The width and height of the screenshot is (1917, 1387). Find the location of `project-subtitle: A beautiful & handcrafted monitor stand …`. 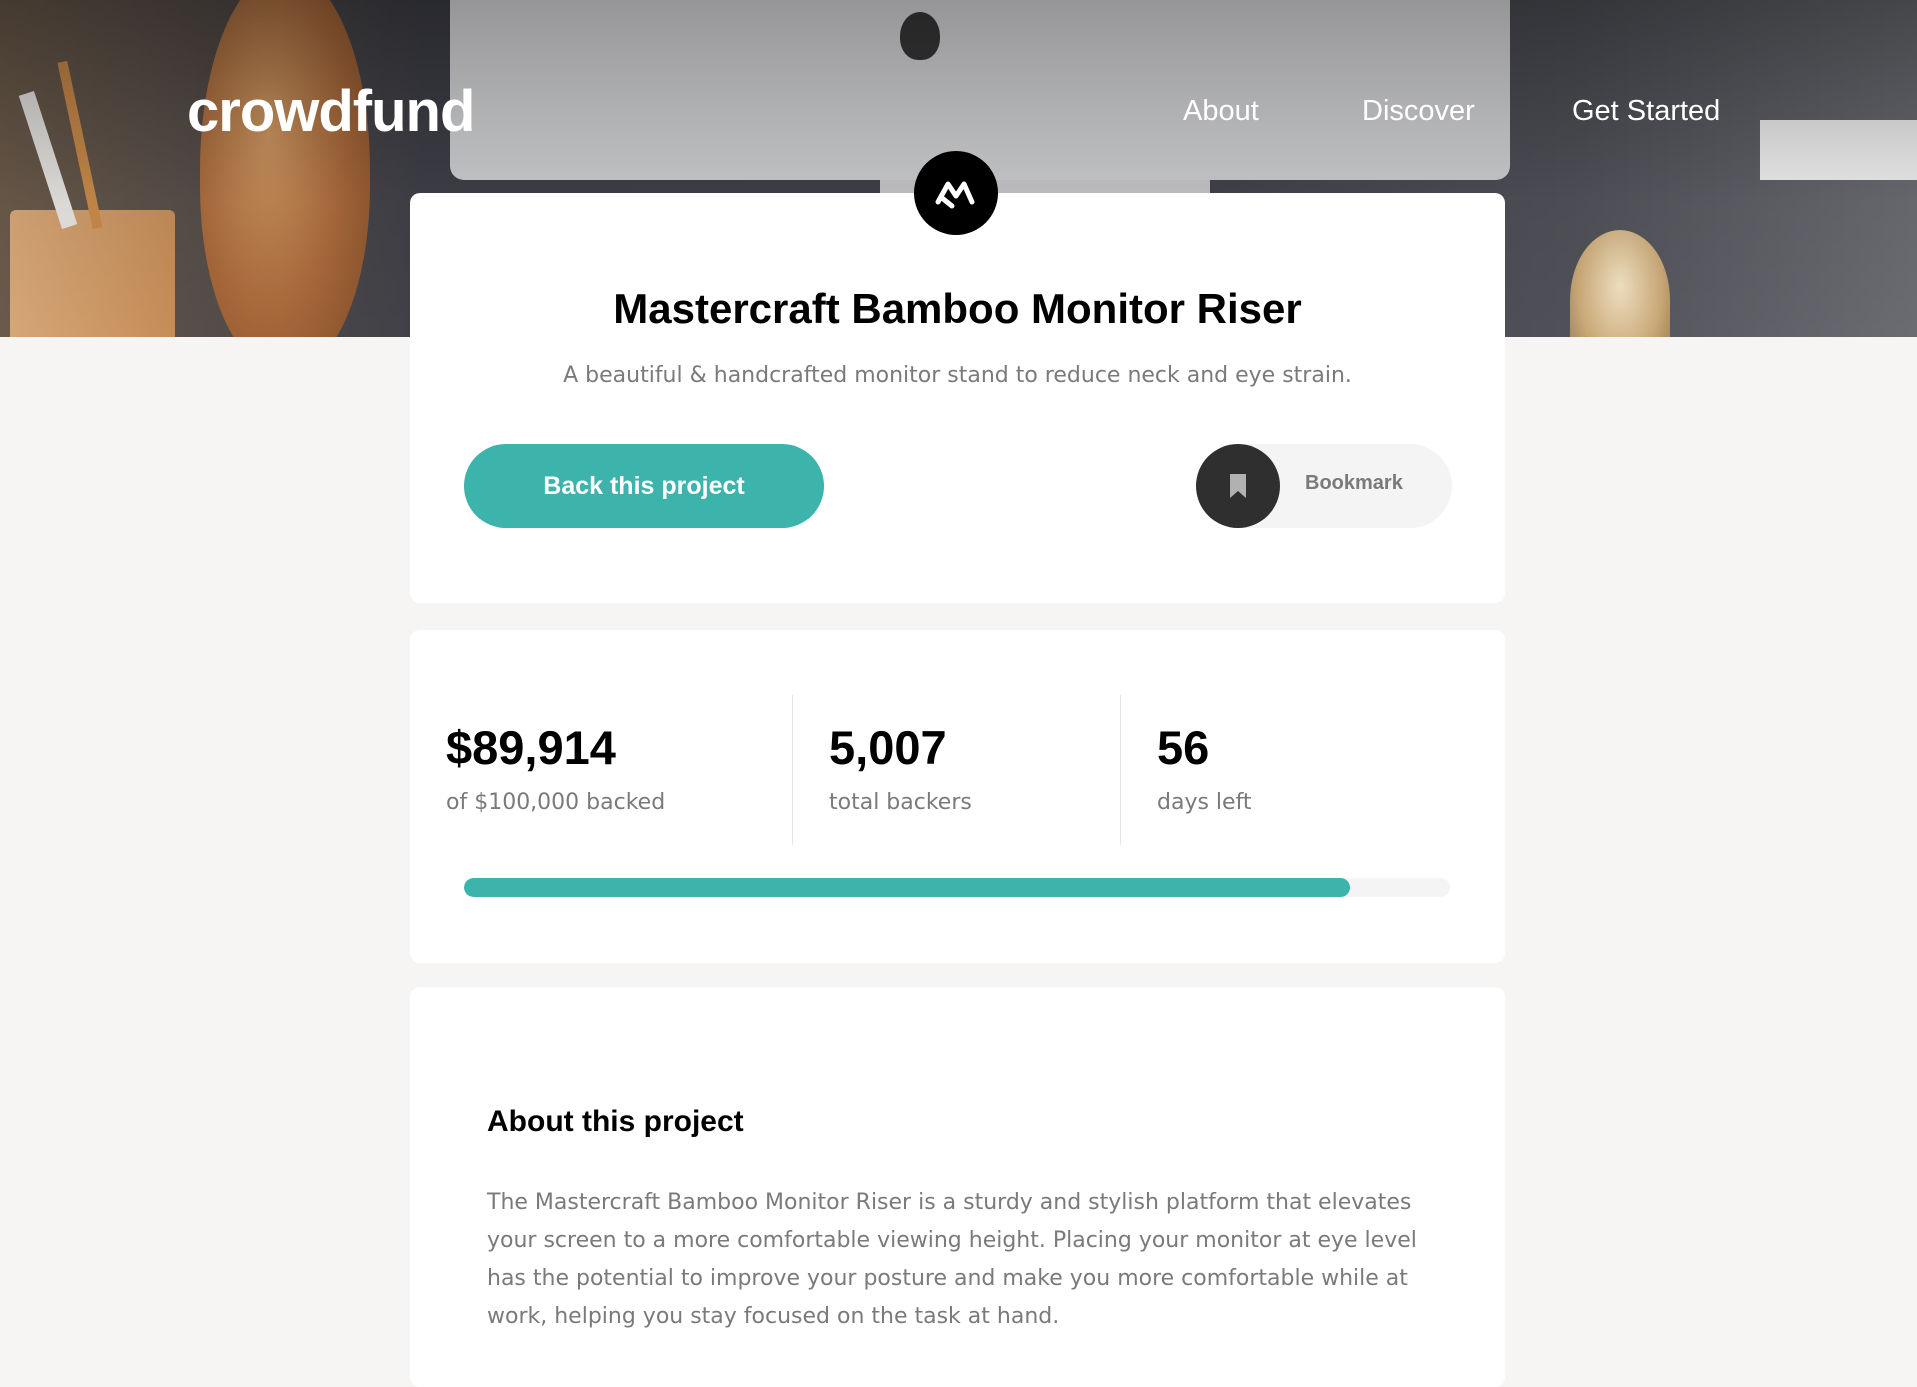

project-subtitle: A beautiful & handcrafted monitor stand … is located at coordinates (957, 375).